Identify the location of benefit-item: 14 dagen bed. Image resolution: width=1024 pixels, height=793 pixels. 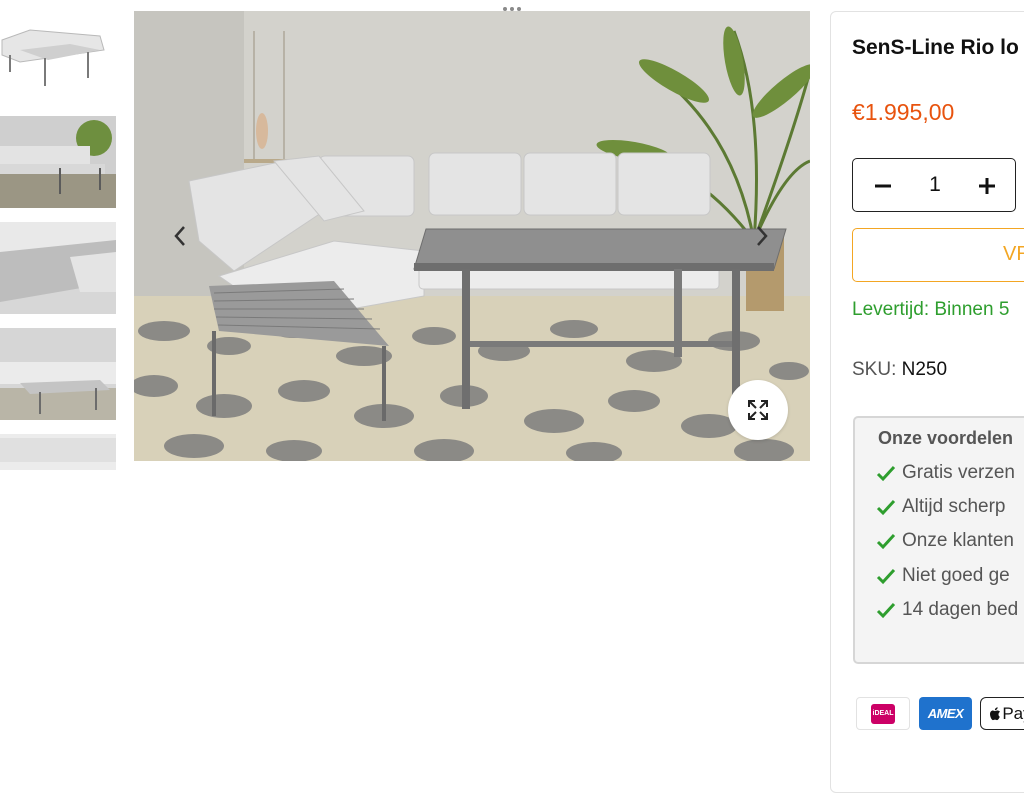
(947, 610).